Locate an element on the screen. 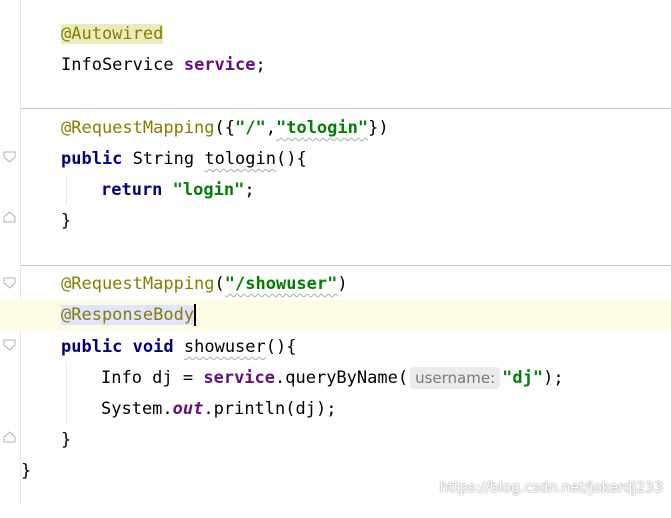 The width and height of the screenshot is (671, 518). declaration: Info dj = is located at coordinates (152, 378).